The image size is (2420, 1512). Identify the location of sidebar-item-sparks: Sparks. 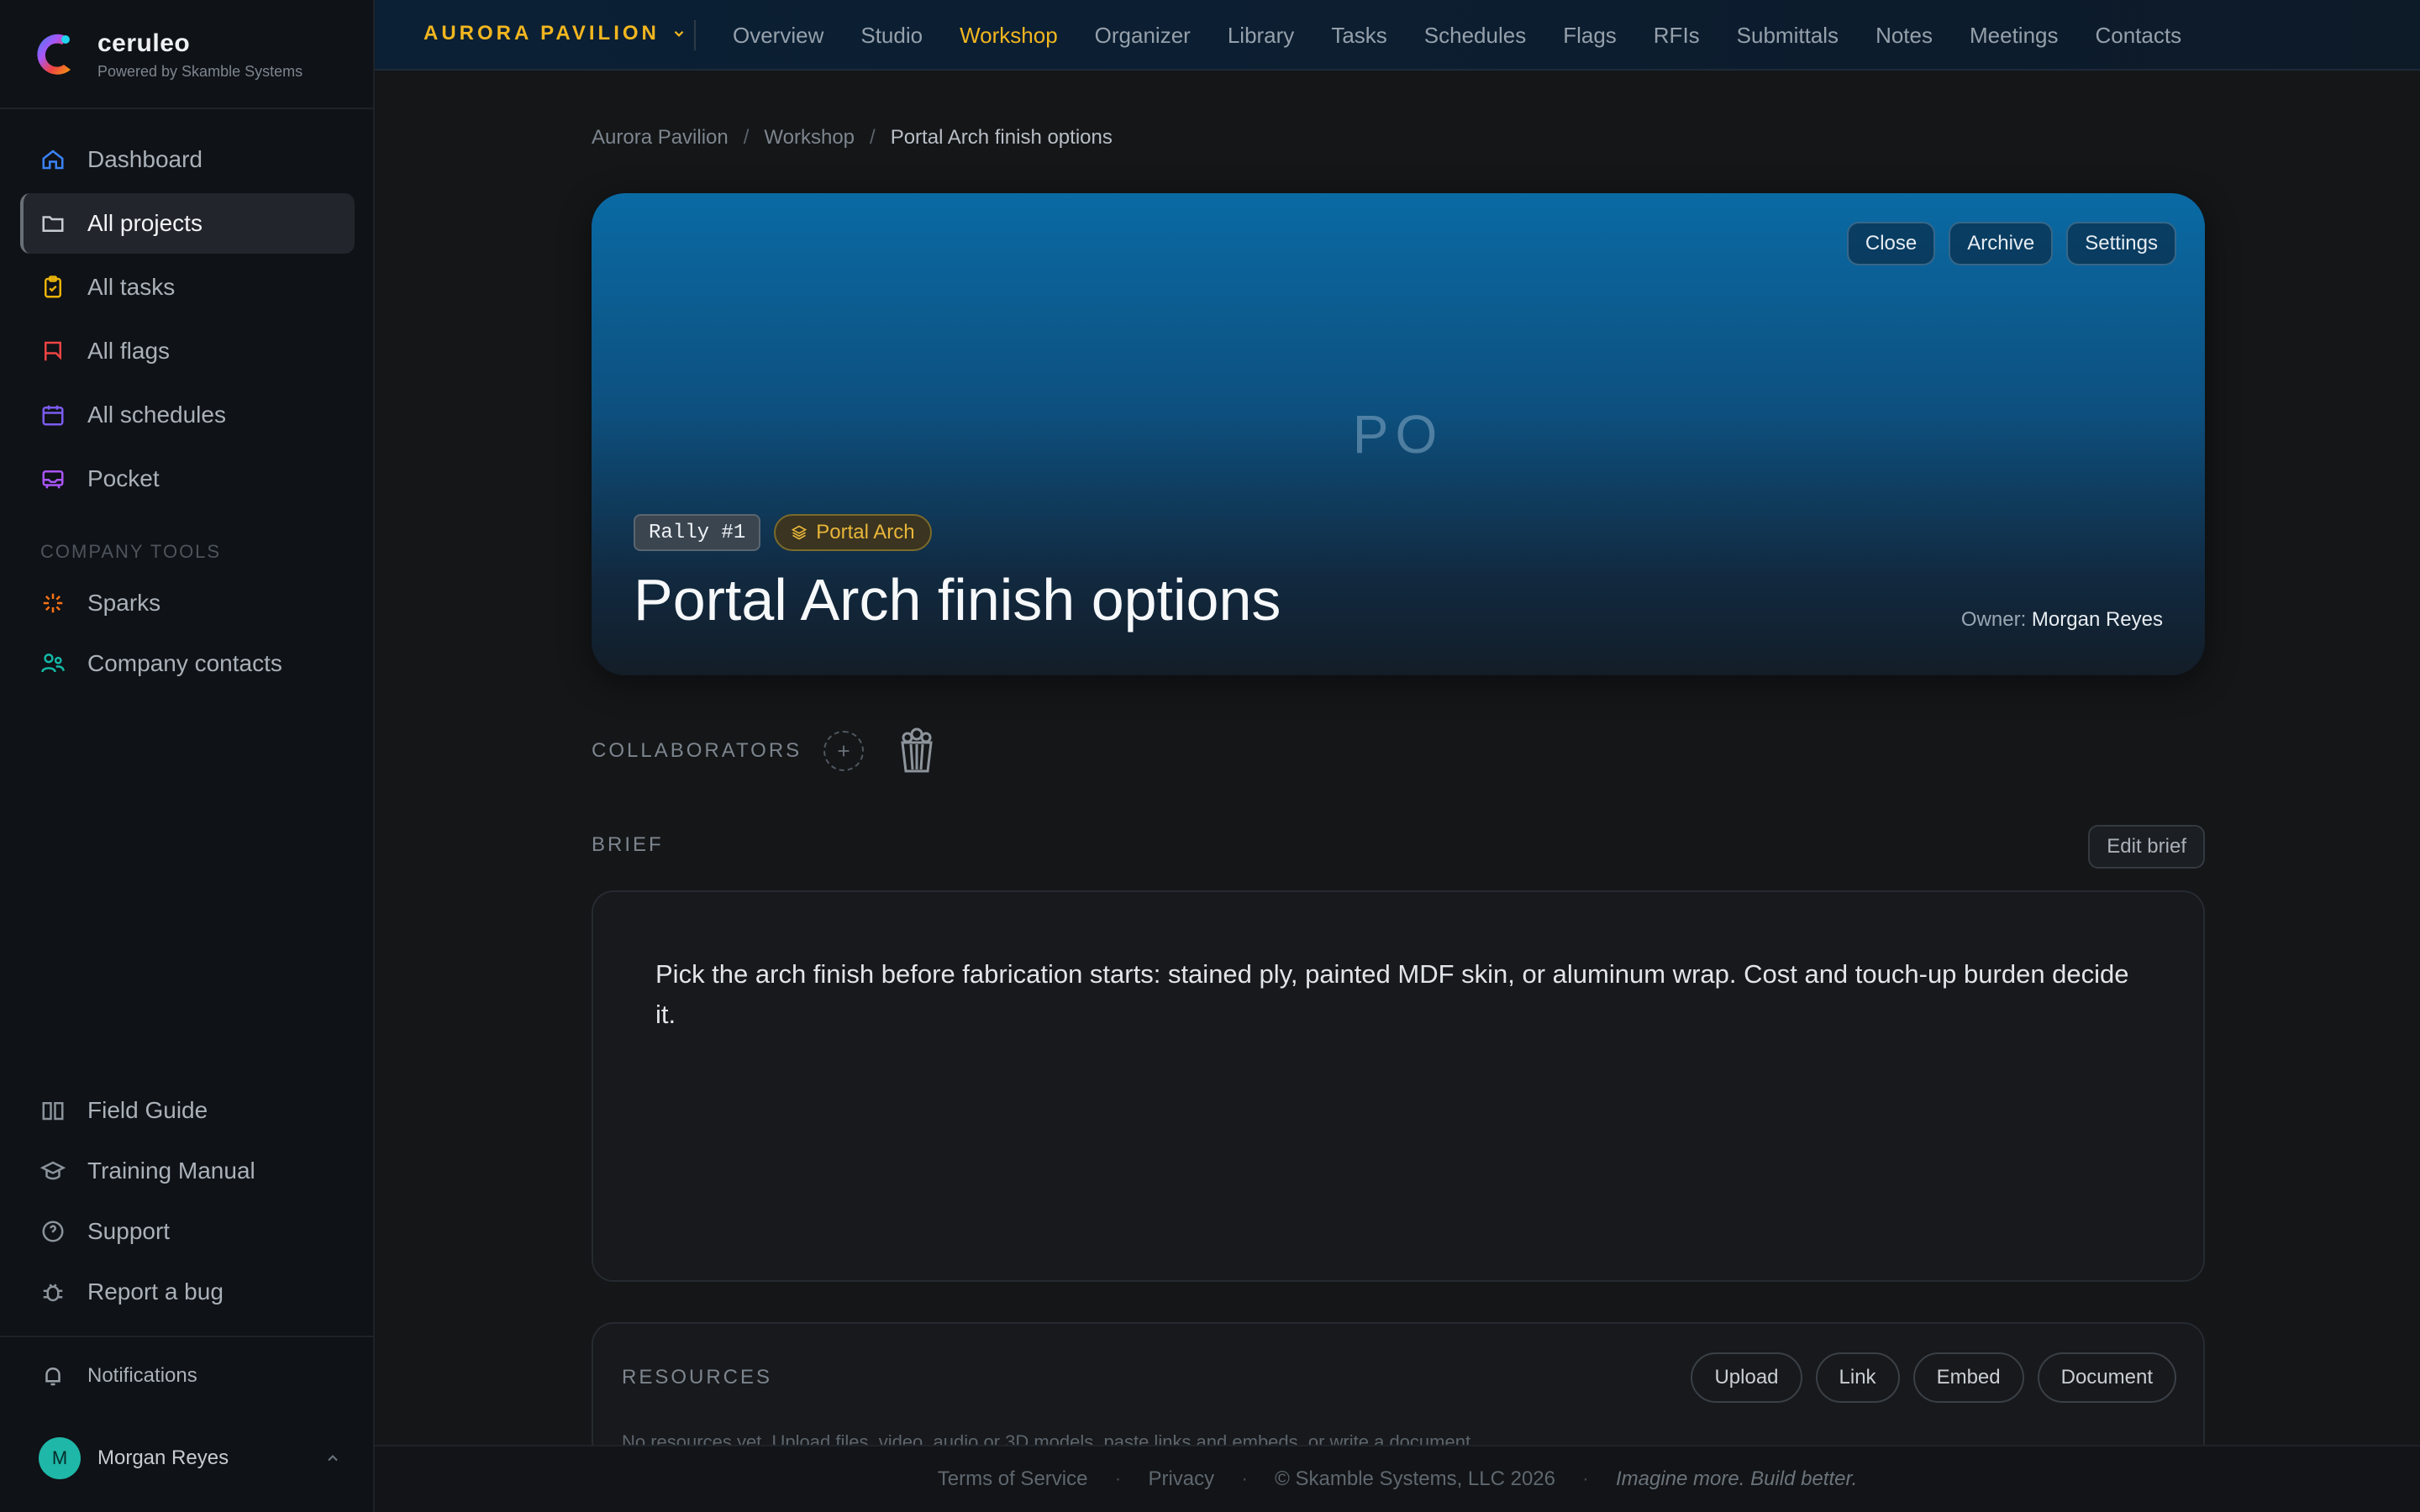
(187, 603).